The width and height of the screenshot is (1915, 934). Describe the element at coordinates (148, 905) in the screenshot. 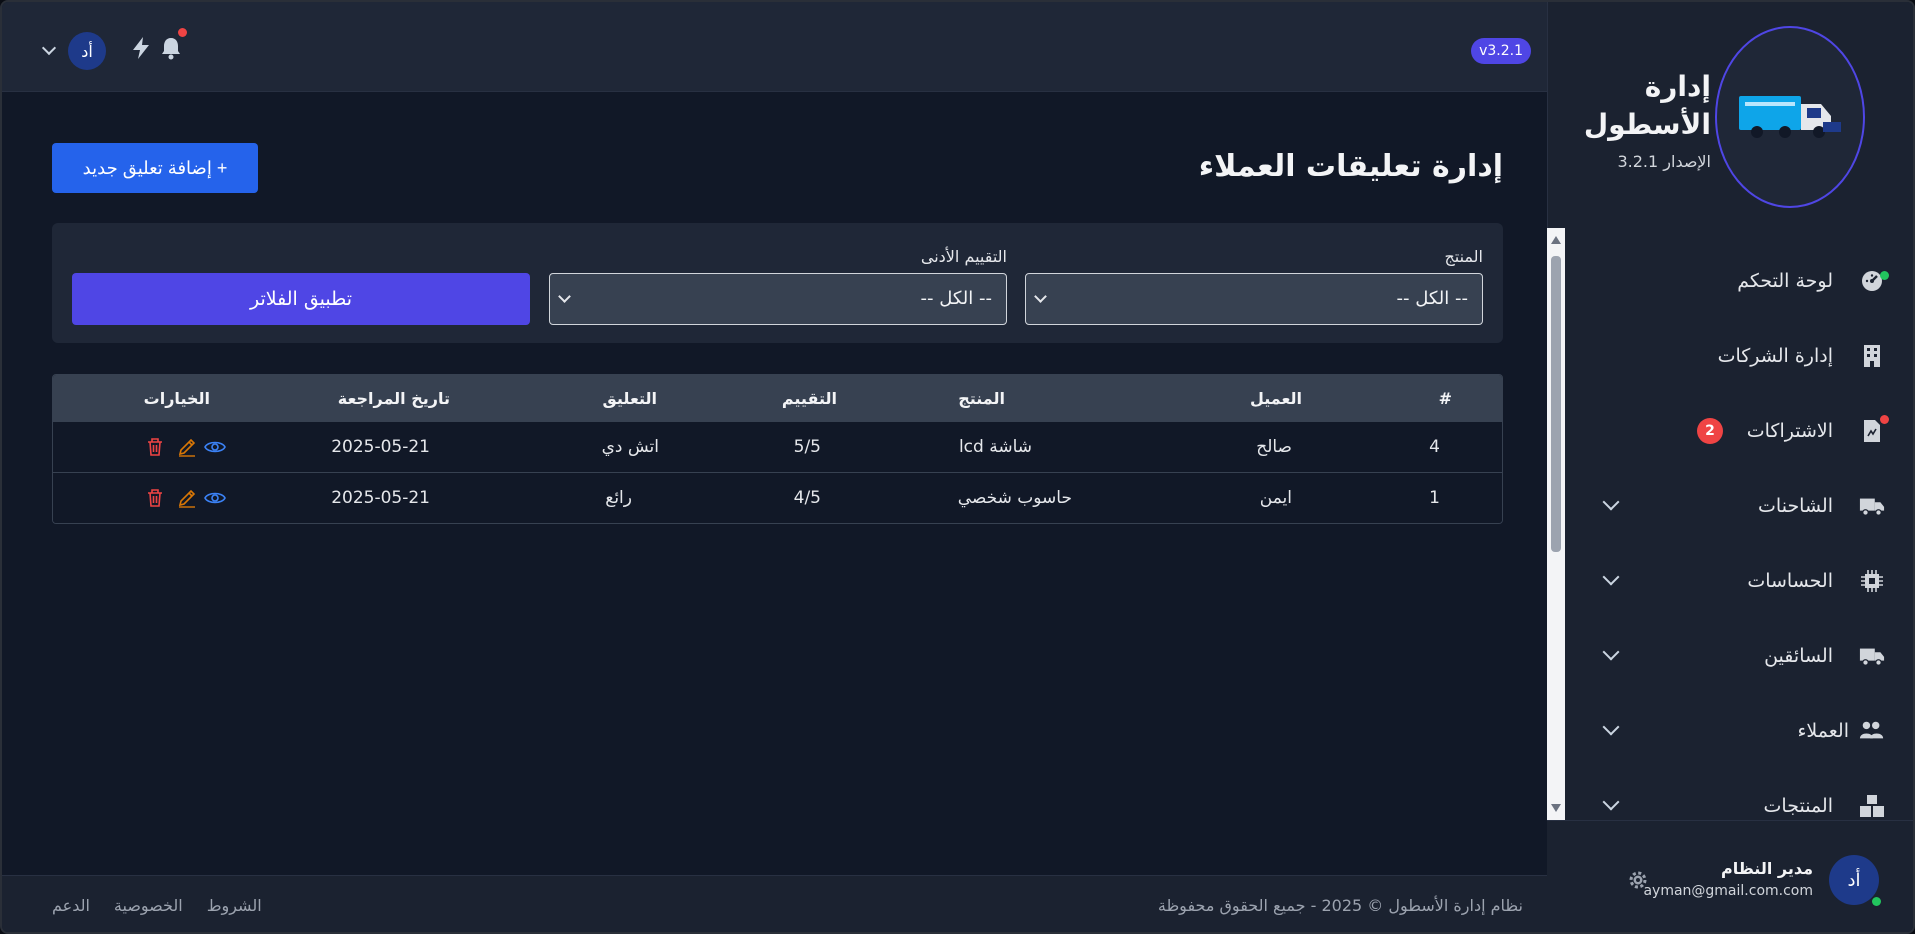

I see `privacy-link: الخصوصية` at that location.